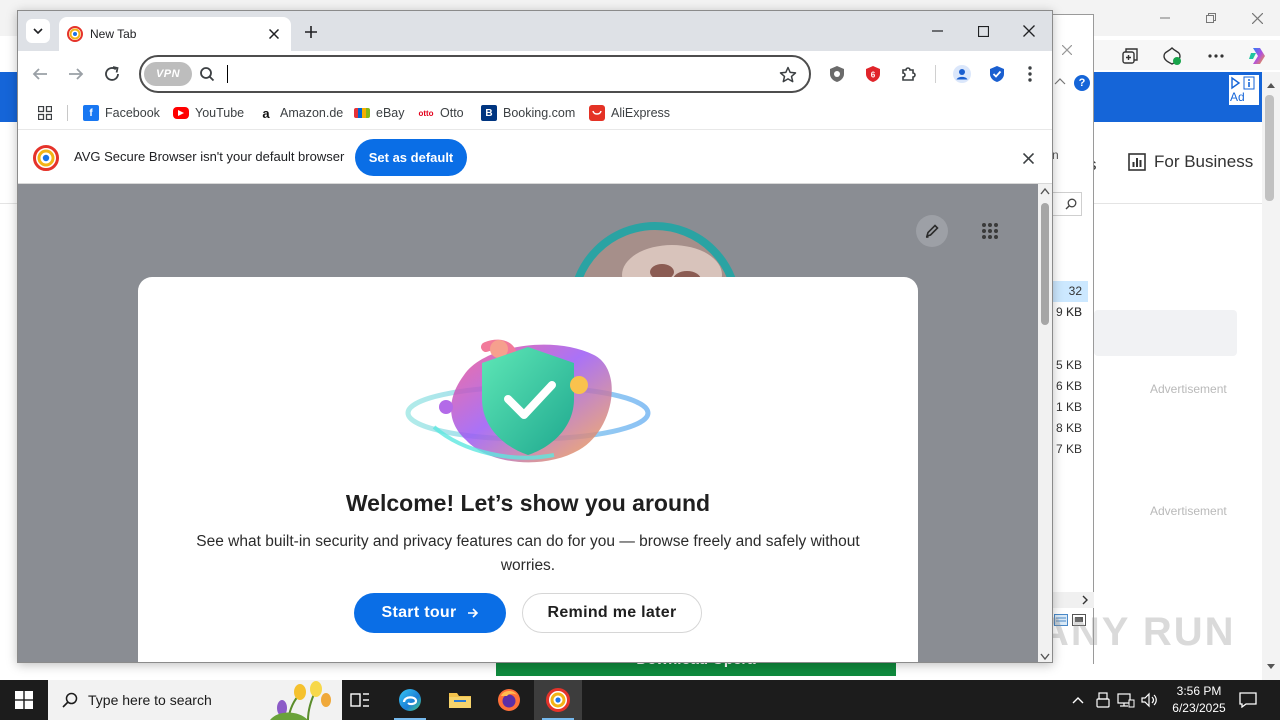 The height and width of the screenshot is (720, 1280). What do you see at coordinates (1257, 18) in the screenshot?
I see `bg-close-button` at bounding box center [1257, 18].